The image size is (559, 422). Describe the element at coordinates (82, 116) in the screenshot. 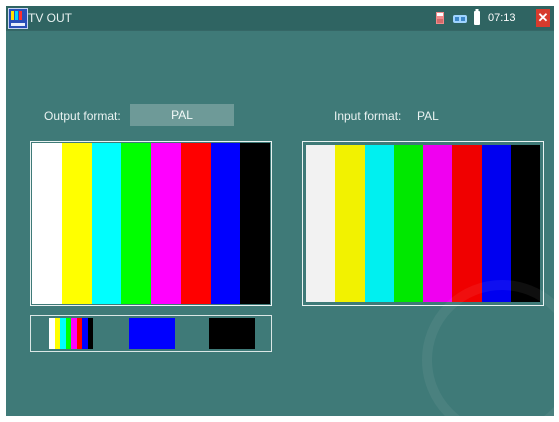

I see `output-format-label: Output format:` at that location.